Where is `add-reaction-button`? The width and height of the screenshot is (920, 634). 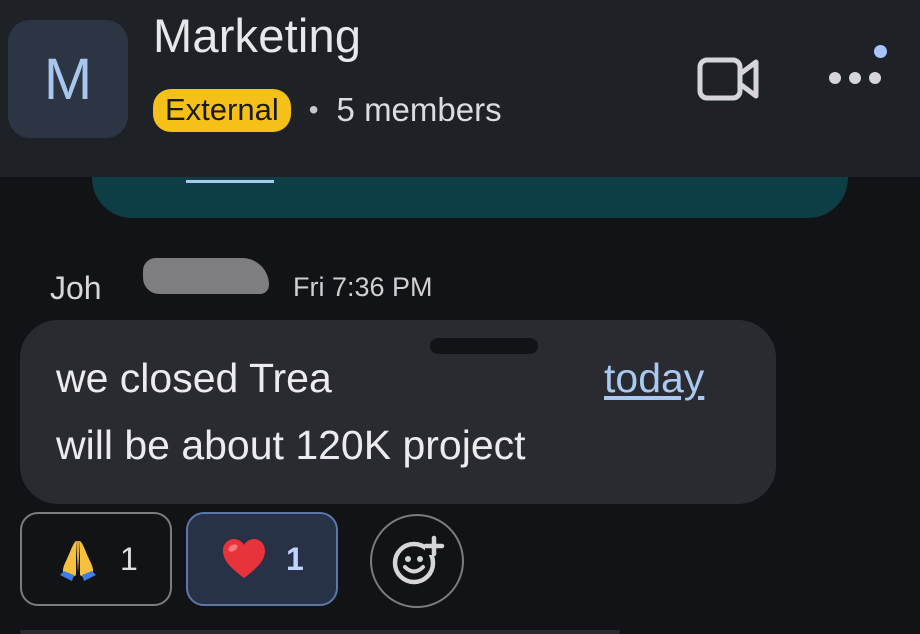
add-reaction-button is located at coordinates (417, 561).